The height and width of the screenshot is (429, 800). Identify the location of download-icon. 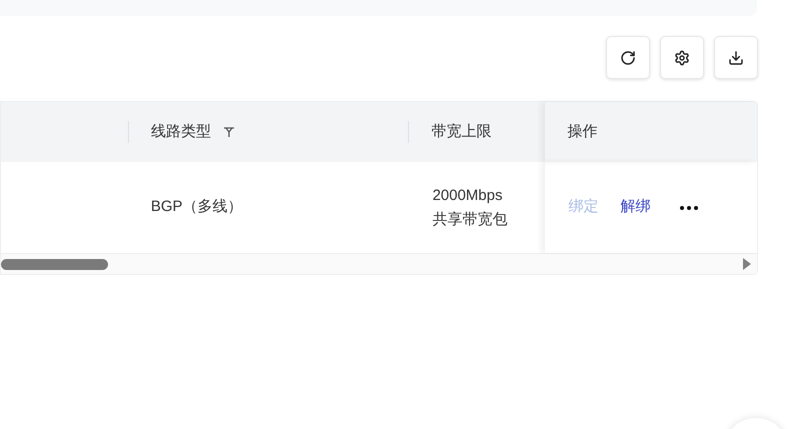
(736, 58).